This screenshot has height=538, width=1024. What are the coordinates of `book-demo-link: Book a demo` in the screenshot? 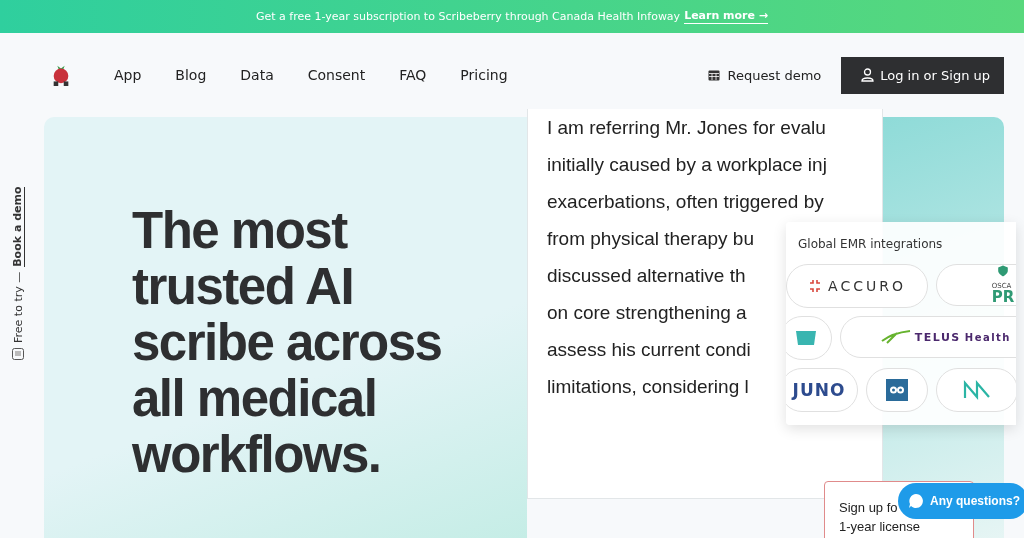 It's located at (18, 226).